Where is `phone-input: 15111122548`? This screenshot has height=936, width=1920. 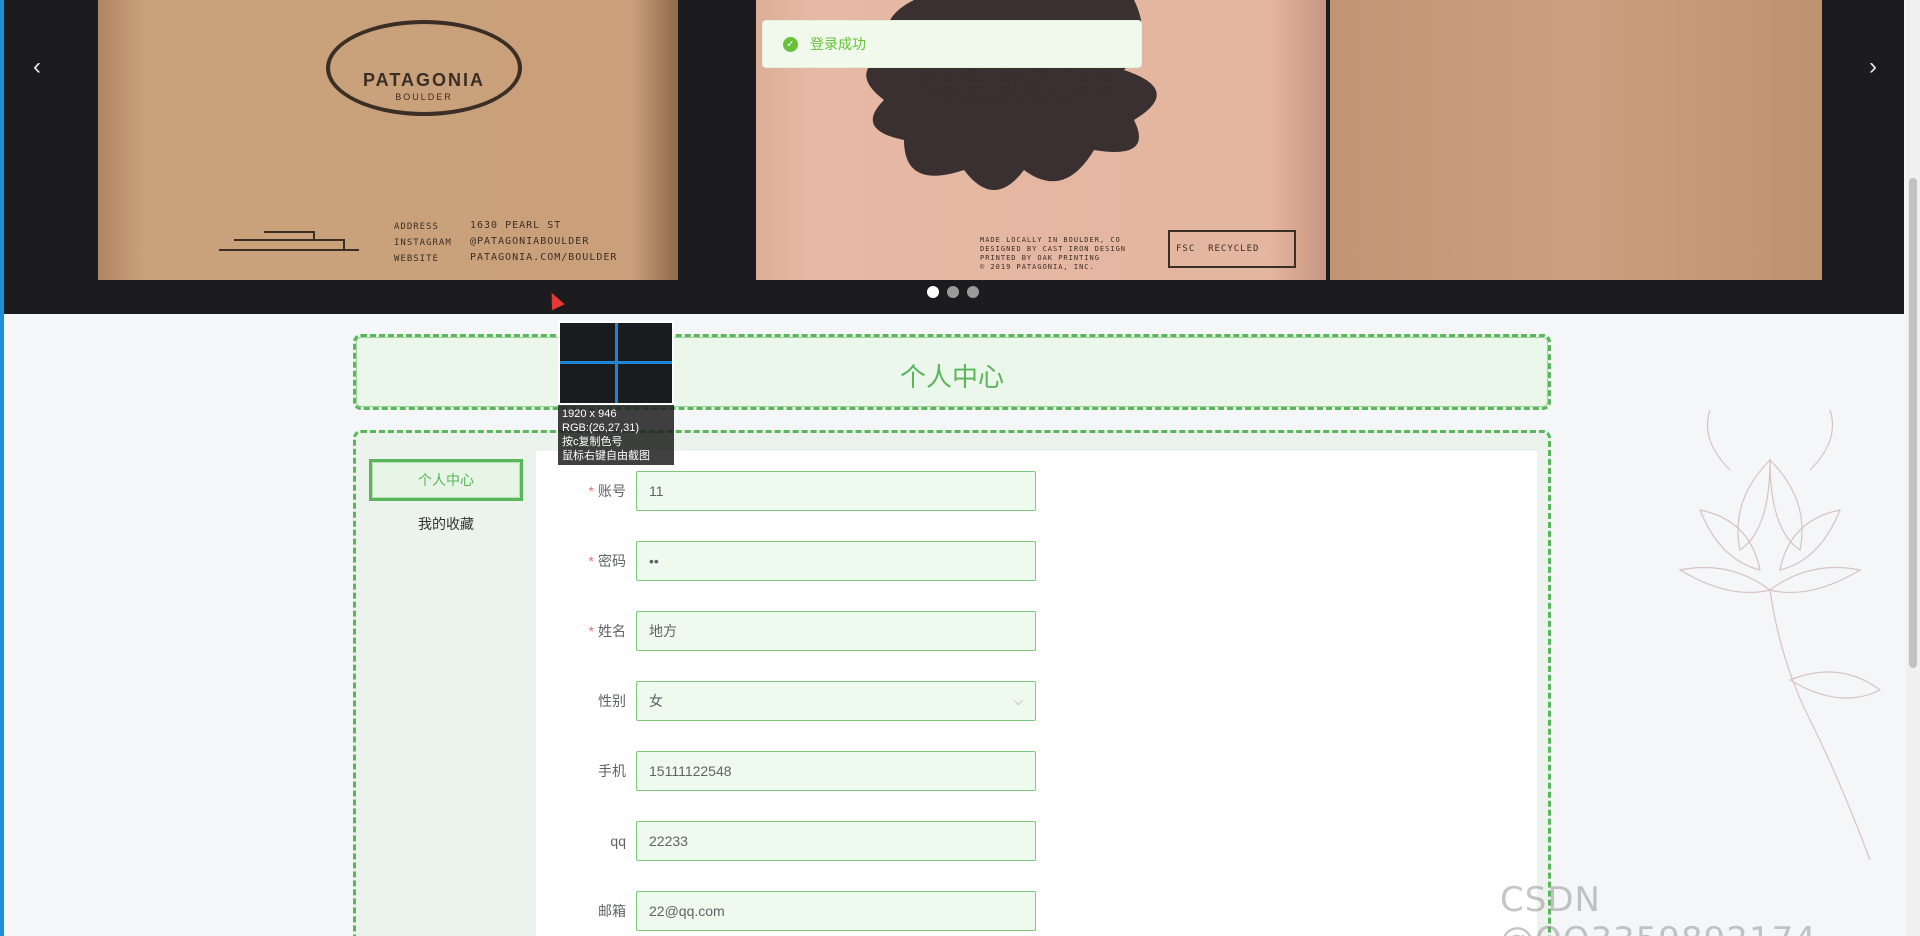 phone-input: 15111122548 is located at coordinates (836, 771).